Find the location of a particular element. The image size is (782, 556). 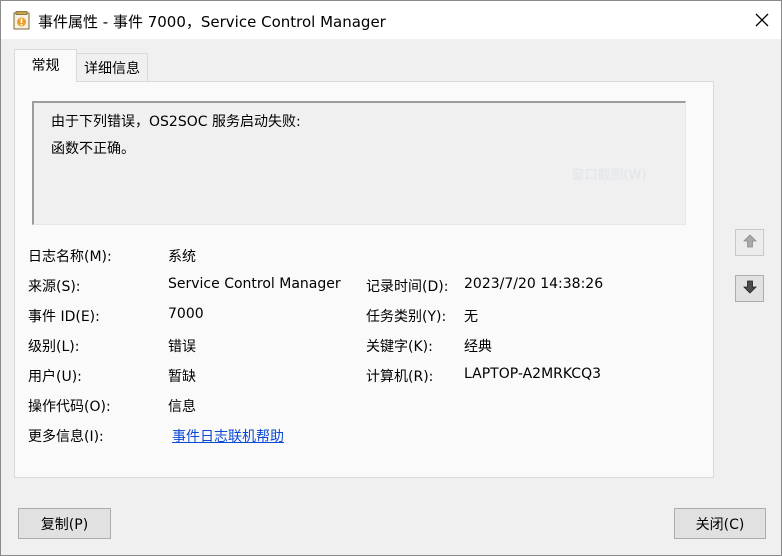

tab-details: 详细信息 is located at coordinates (112, 67).